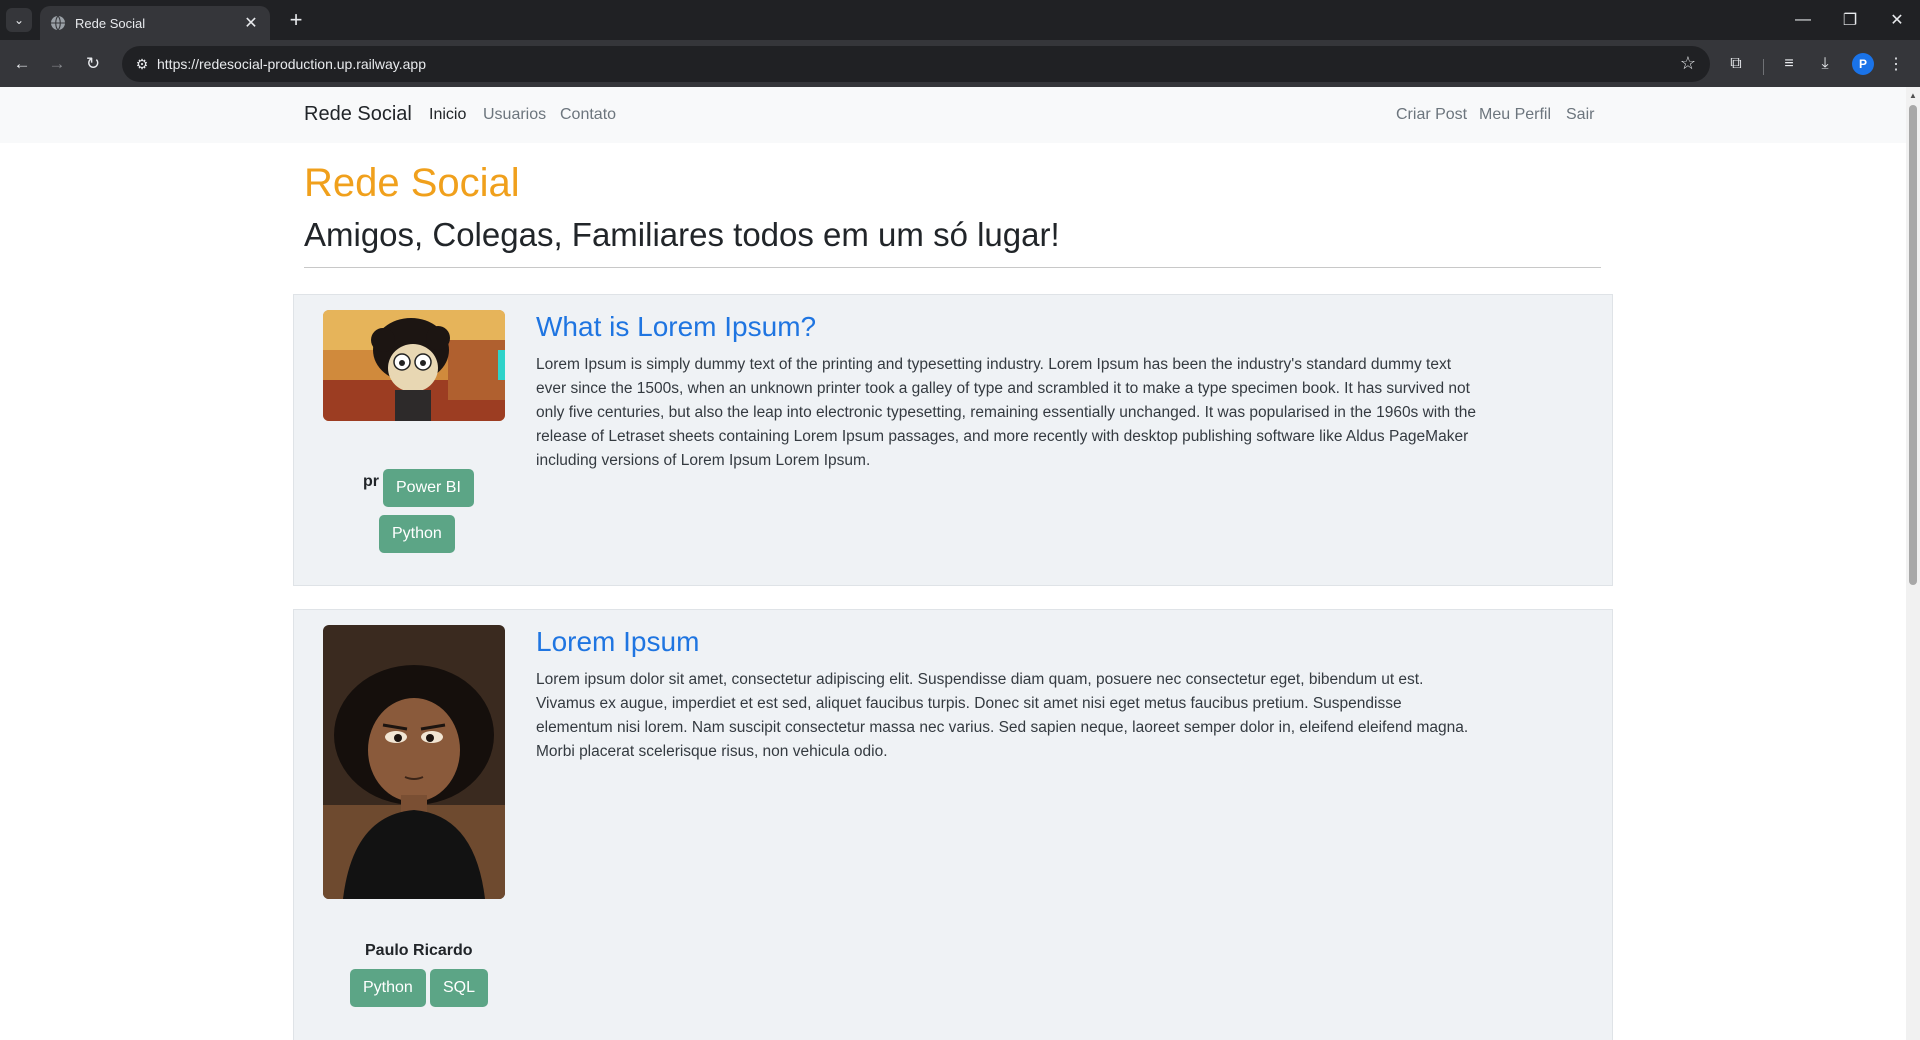  I want to click on media-control-icon: ≡, so click(1789, 64).